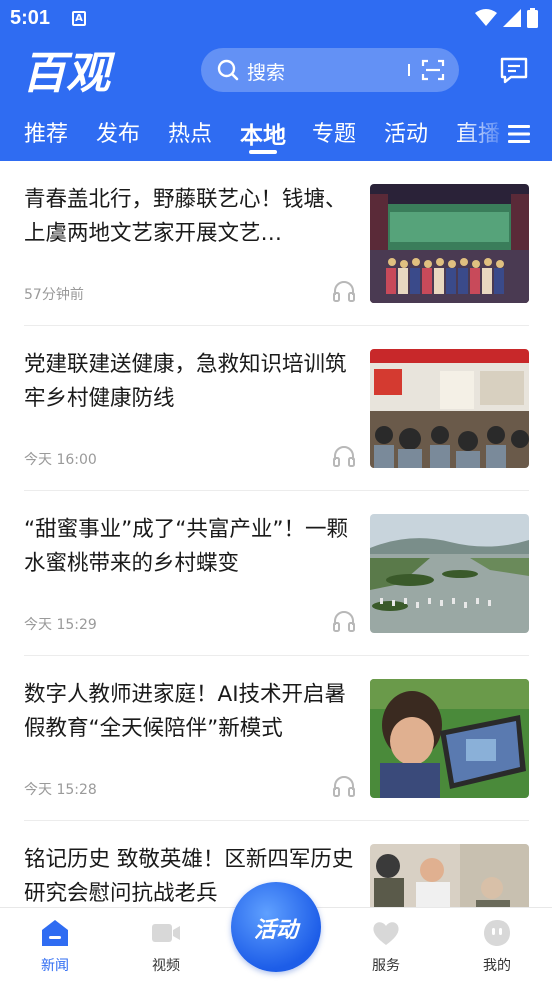  I want to click on nav-video-label: 视频, so click(166, 966).